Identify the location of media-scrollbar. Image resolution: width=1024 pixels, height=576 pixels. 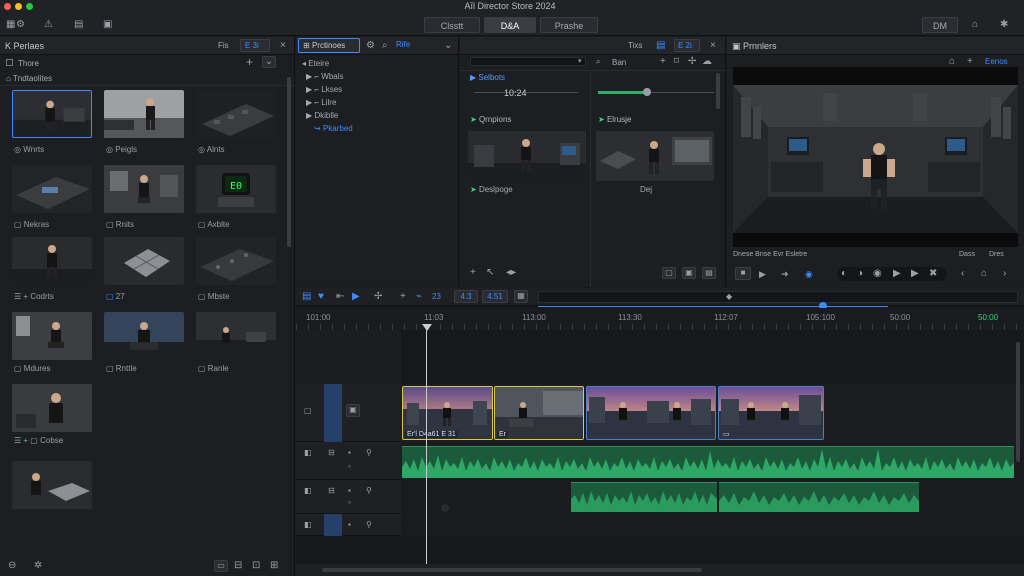
(289, 162).